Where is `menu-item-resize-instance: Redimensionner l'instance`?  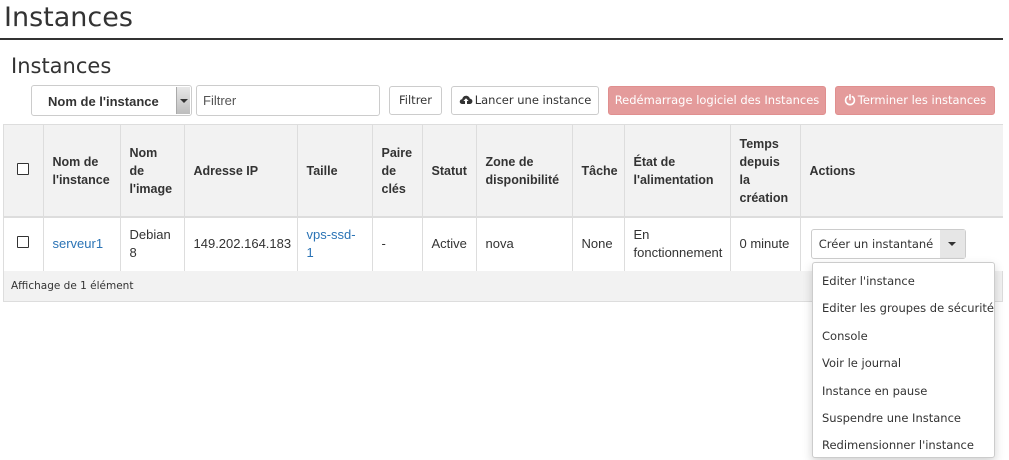 menu-item-resize-instance: Redimensionner l'instance is located at coordinates (903, 445).